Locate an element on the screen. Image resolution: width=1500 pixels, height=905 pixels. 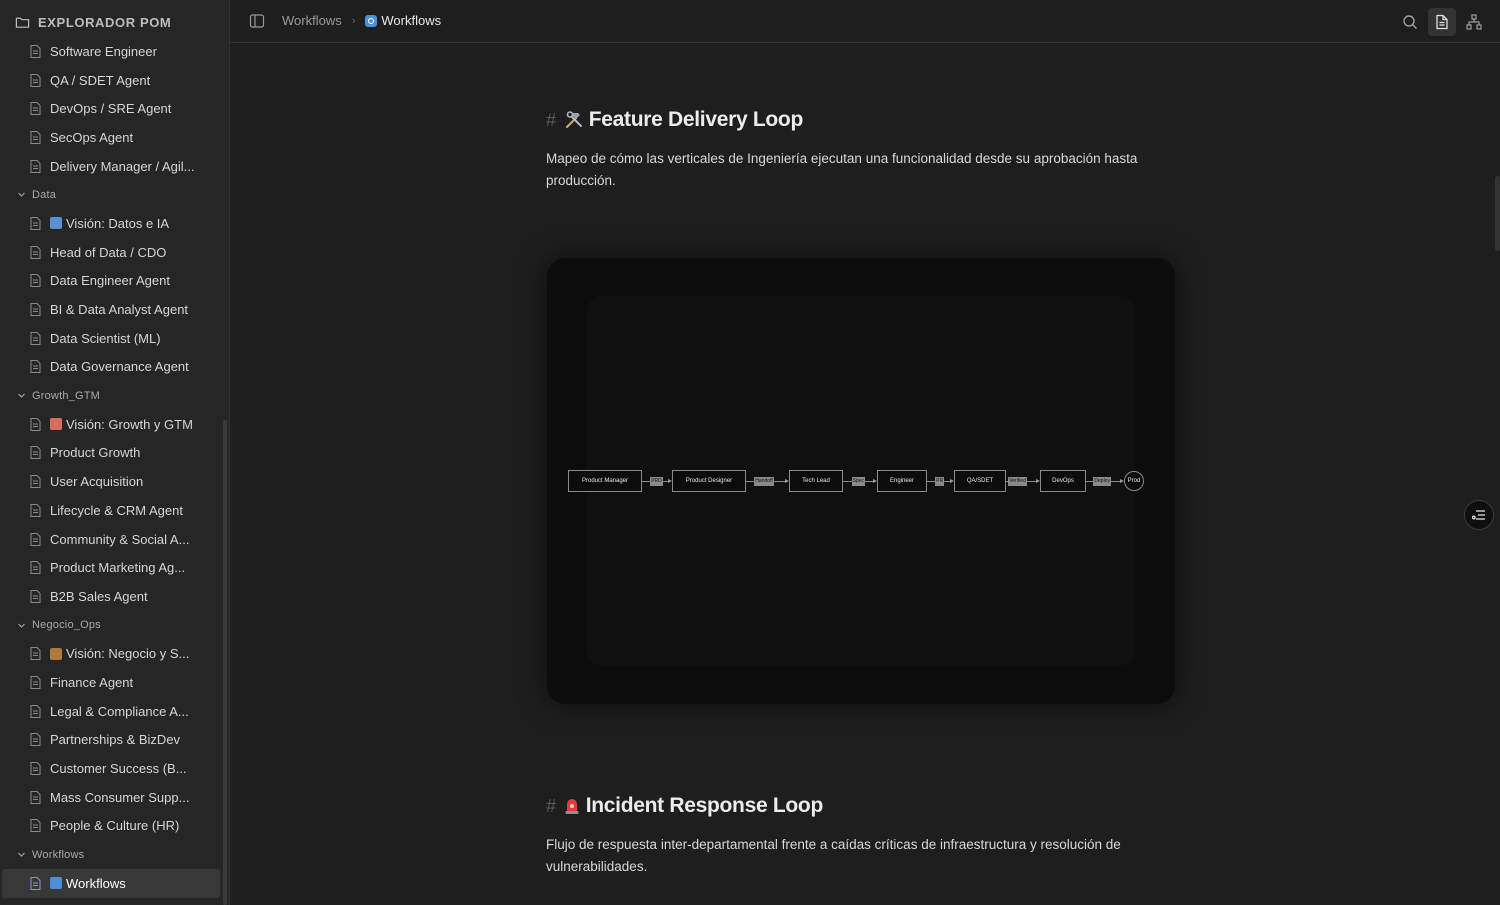
folder-data: Data is located at coordinates (111, 194).